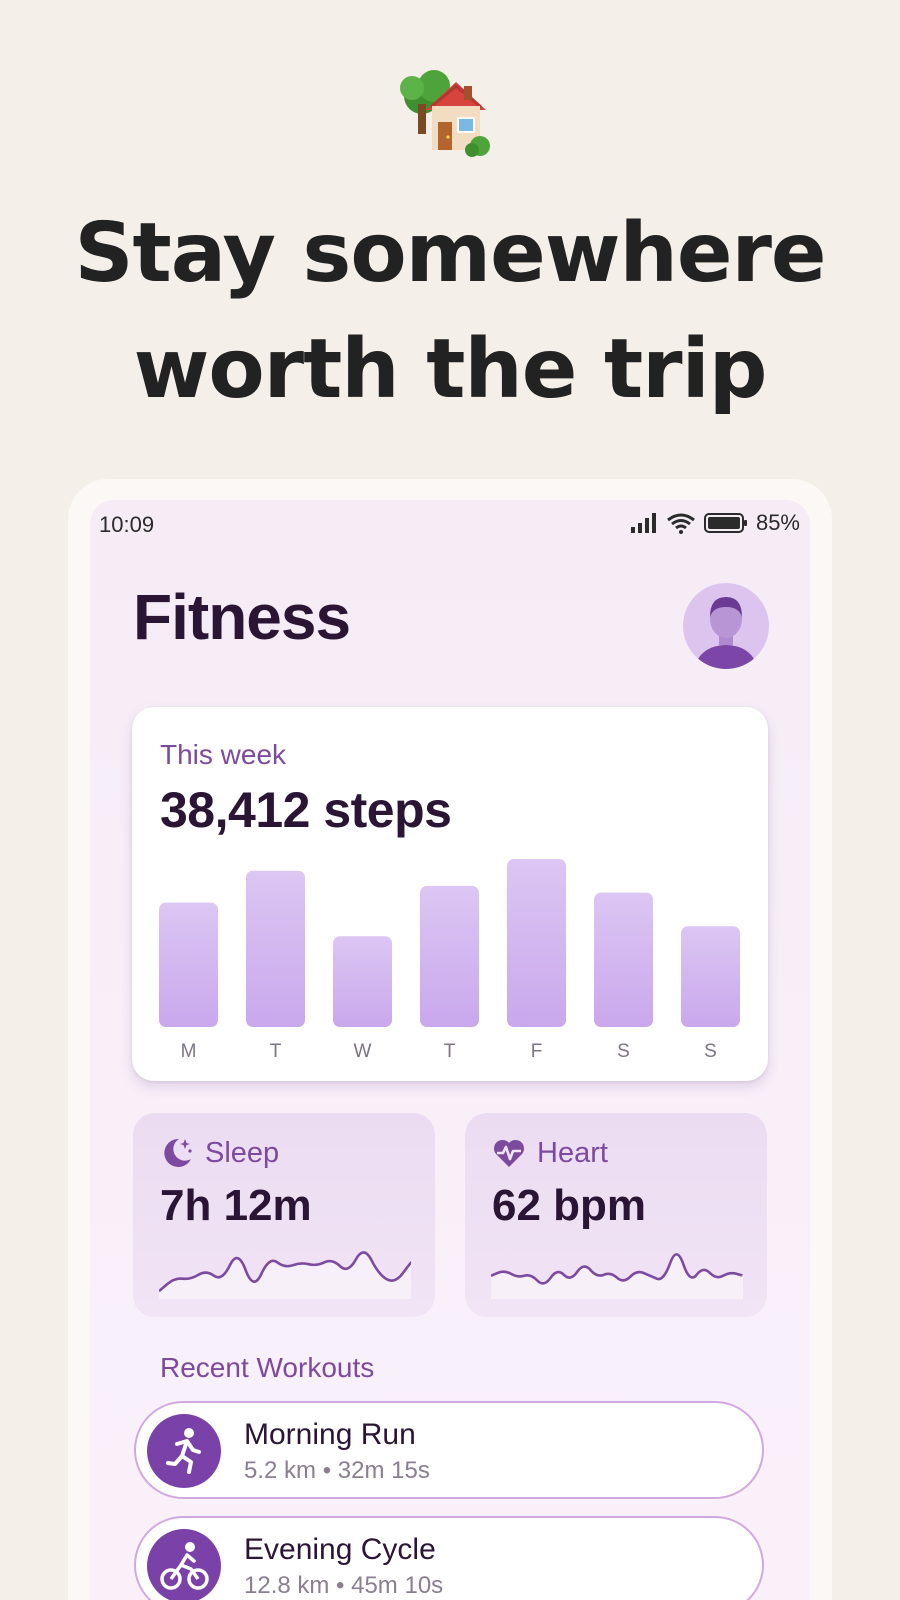 This screenshot has width=900, height=1600. Describe the element at coordinates (330, 1434) in the screenshot. I see `workout-name: Morning Run` at that location.